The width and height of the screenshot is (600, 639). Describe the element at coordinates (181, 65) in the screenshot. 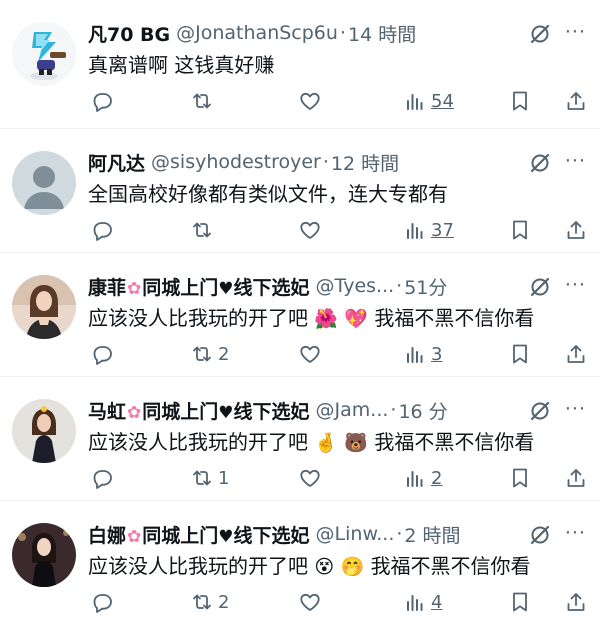

I see `tweet-text-main: 真离谱啊 这钱真好赚` at that location.